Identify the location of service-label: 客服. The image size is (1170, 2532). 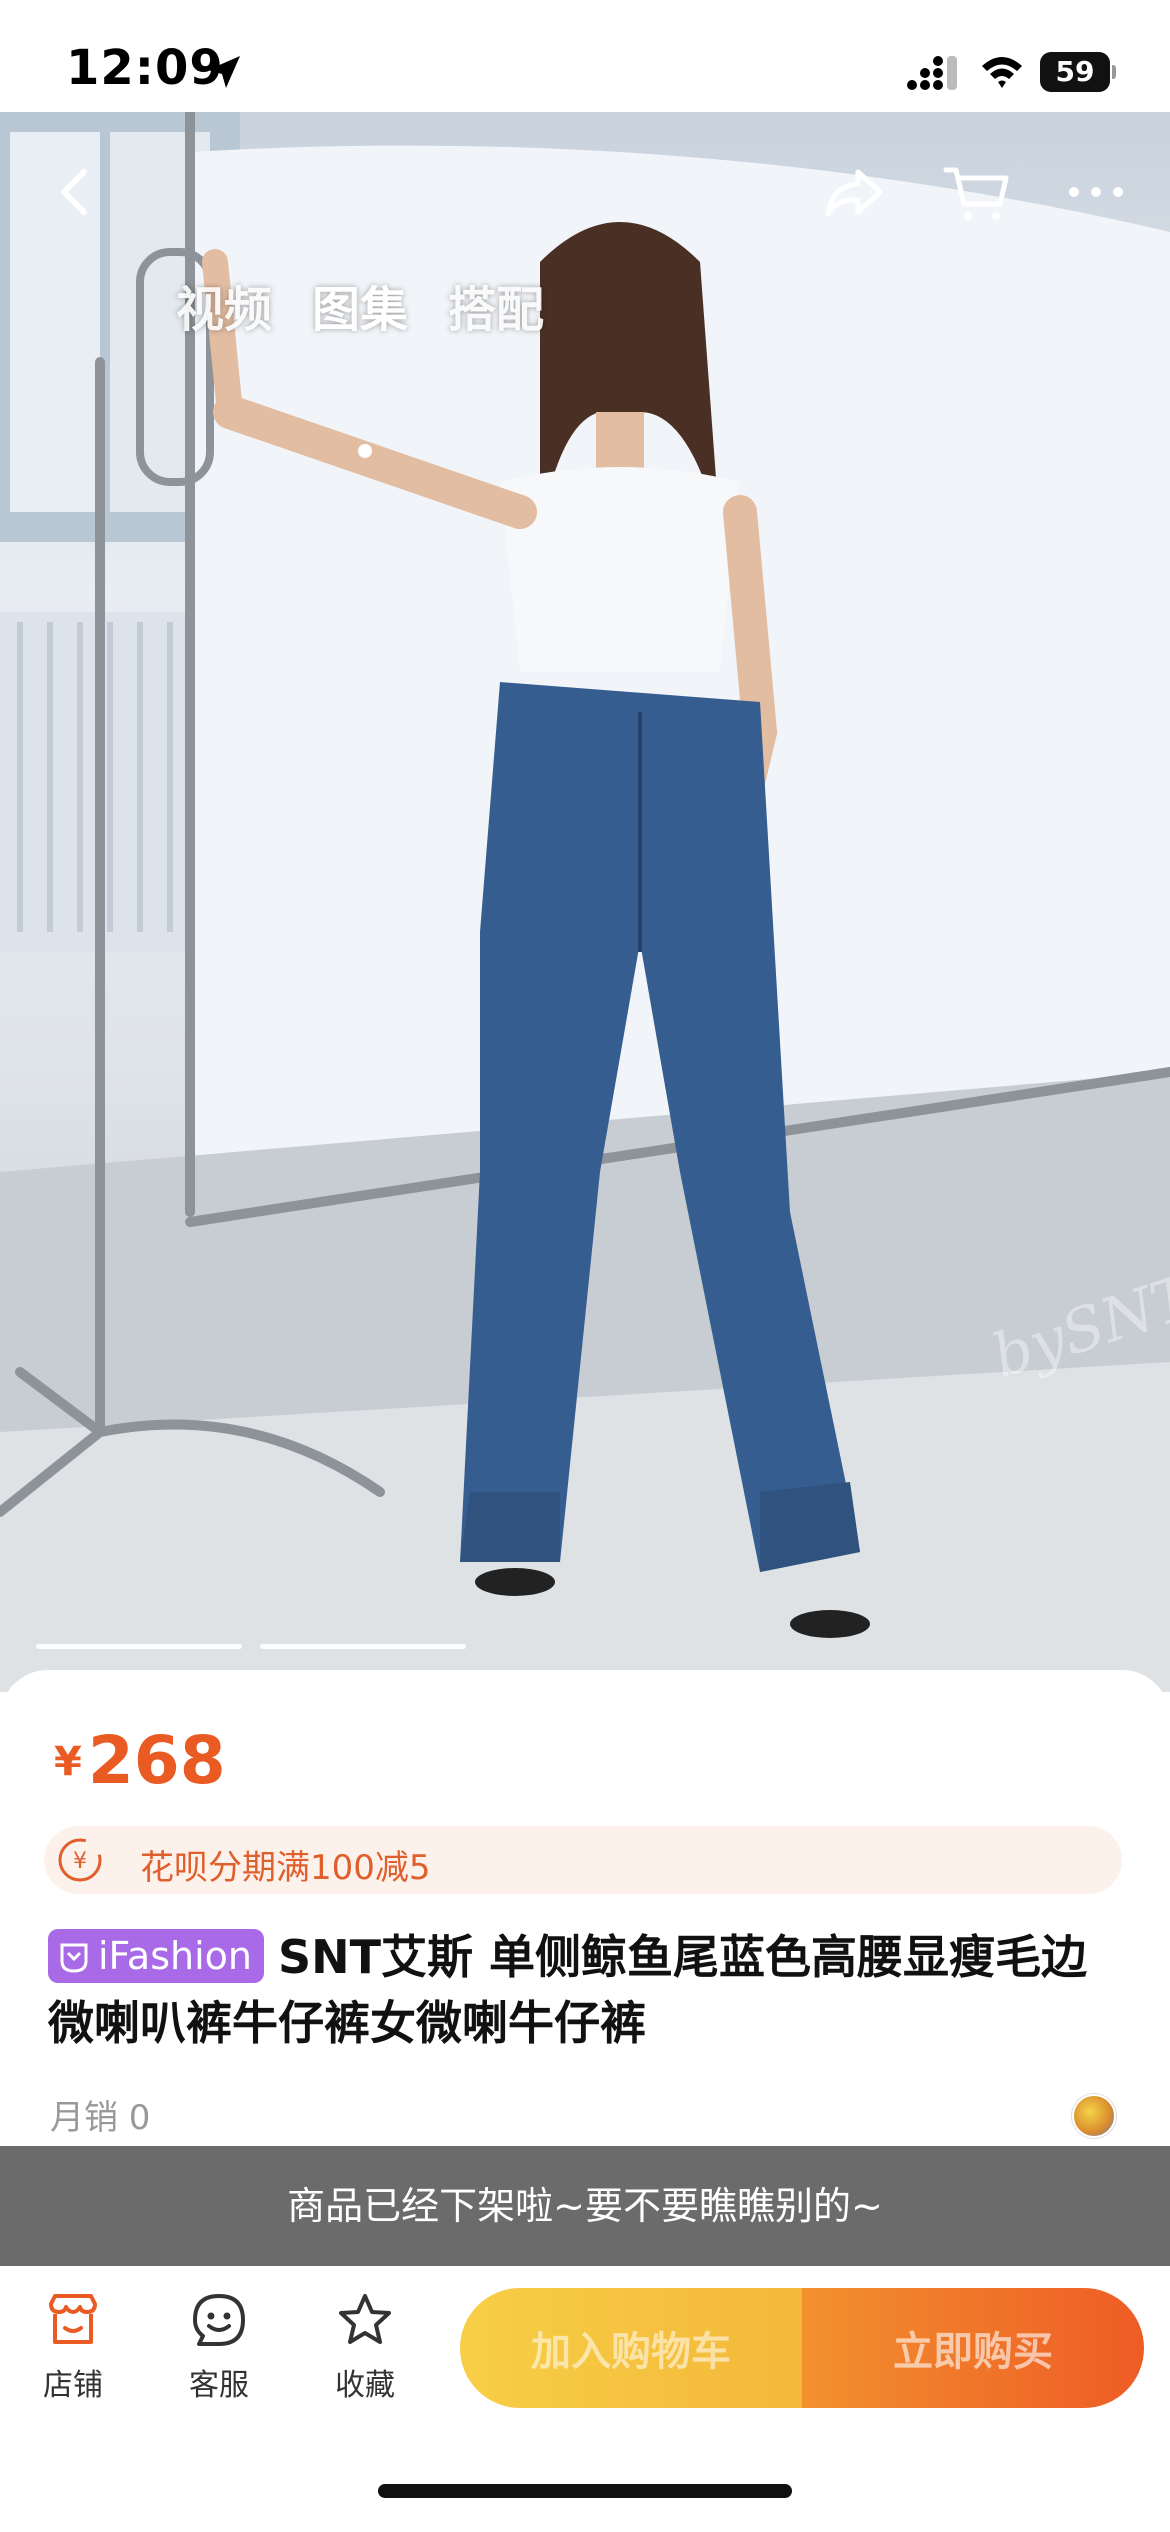
(219, 2385).